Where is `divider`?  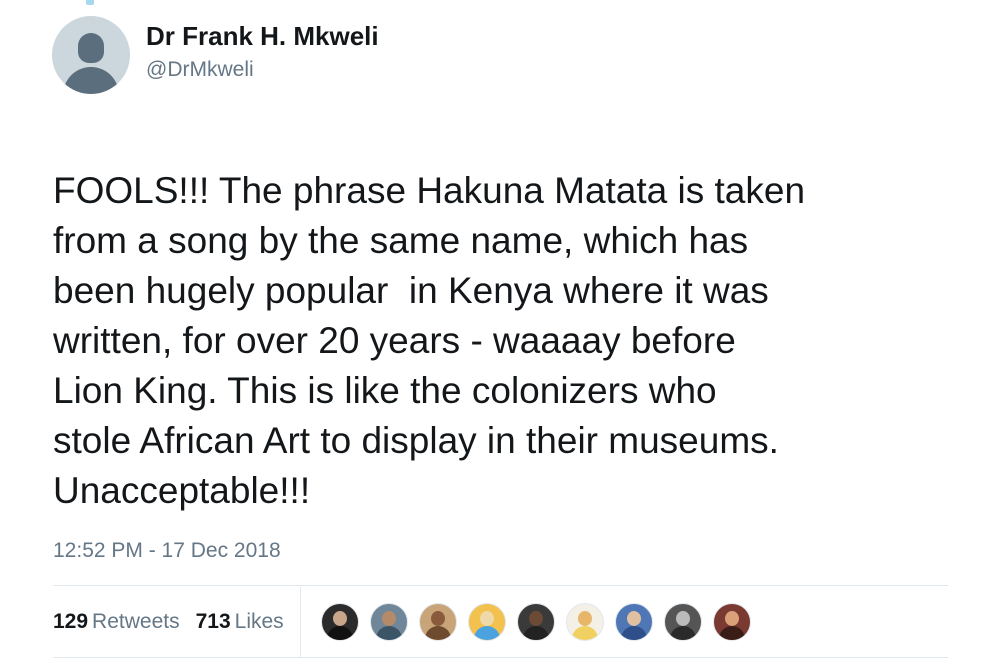
divider is located at coordinates (500, 657).